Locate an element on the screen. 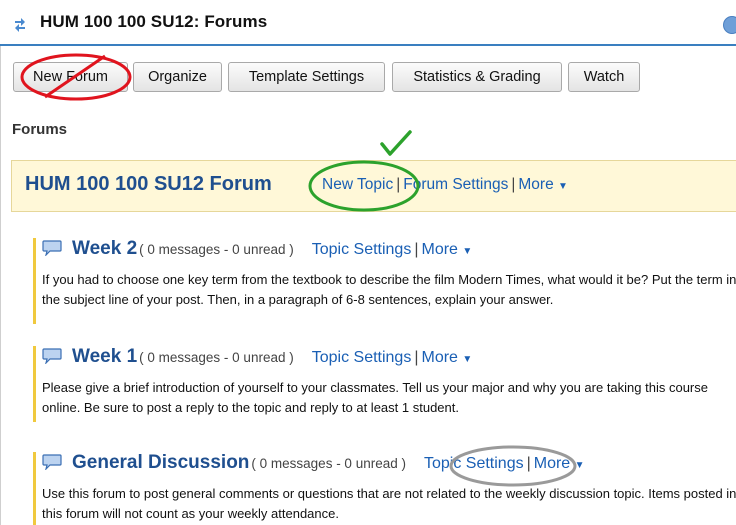 The image size is (736, 525). forum-title: HUM 100 100 SU12 Forum is located at coordinates (148, 184).